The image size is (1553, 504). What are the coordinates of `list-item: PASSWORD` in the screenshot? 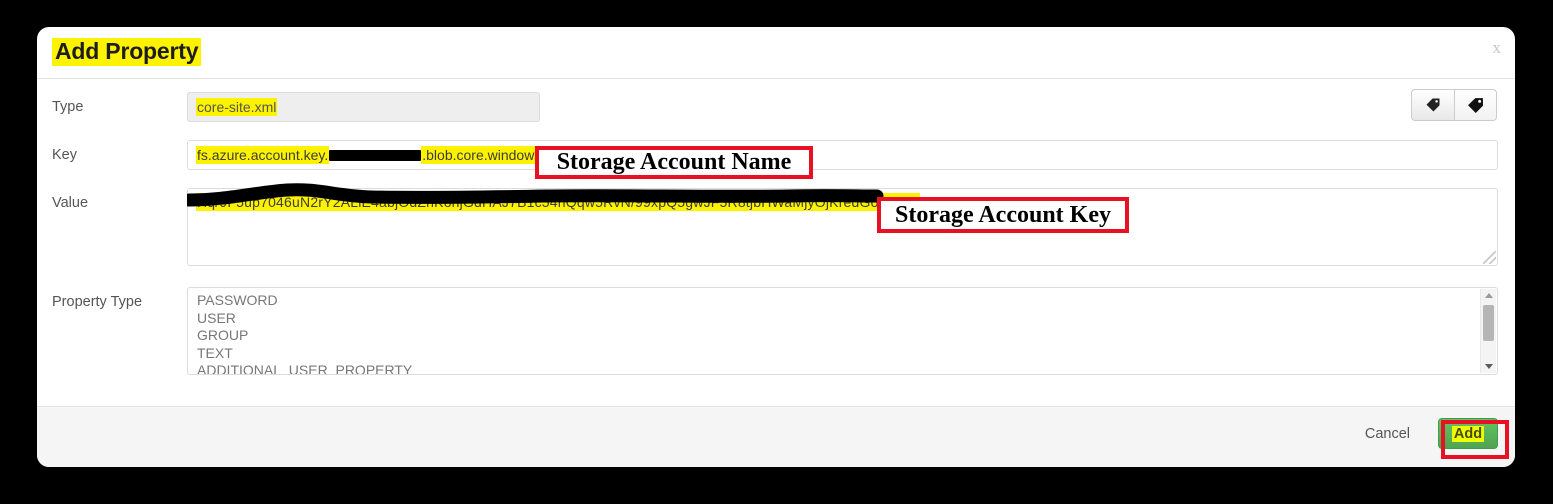 It's located at (842, 301).